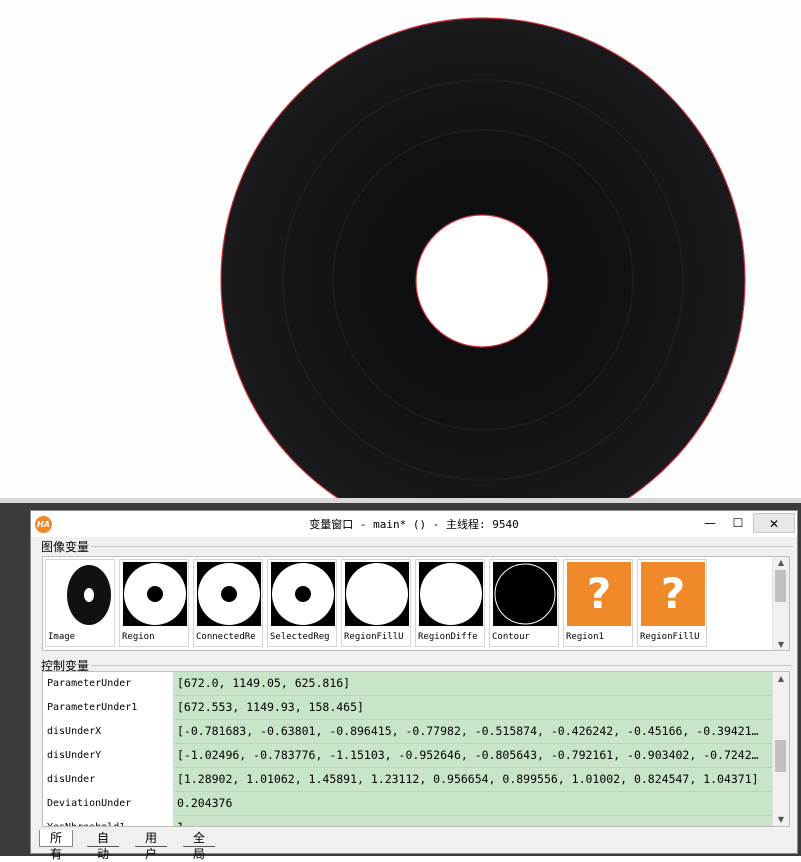  Describe the element at coordinates (738, 523) in the screenshot. I see `maximize-button: ☐` at that location.